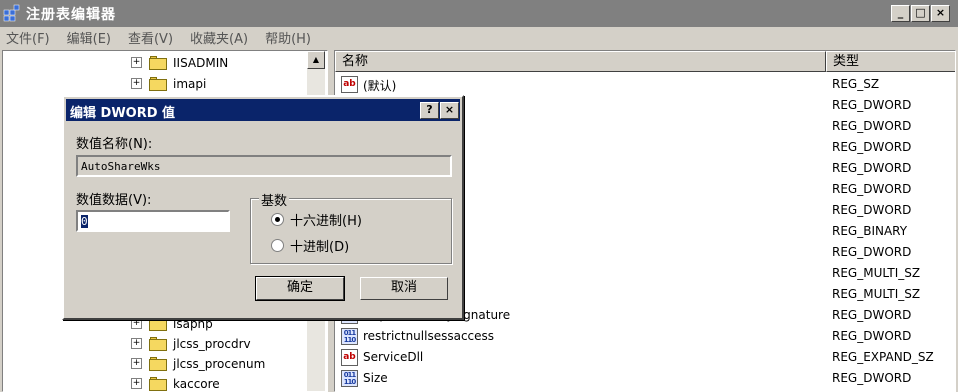 This screenshot has width=958, height=392. What do you see at coordinates (479, 37) in the screenshot?
I see `menu-bar: 文件(F) 编辑(E) 查看(V) 收藏夹(A) 帮助(H)` at bounding box center [479, 37].